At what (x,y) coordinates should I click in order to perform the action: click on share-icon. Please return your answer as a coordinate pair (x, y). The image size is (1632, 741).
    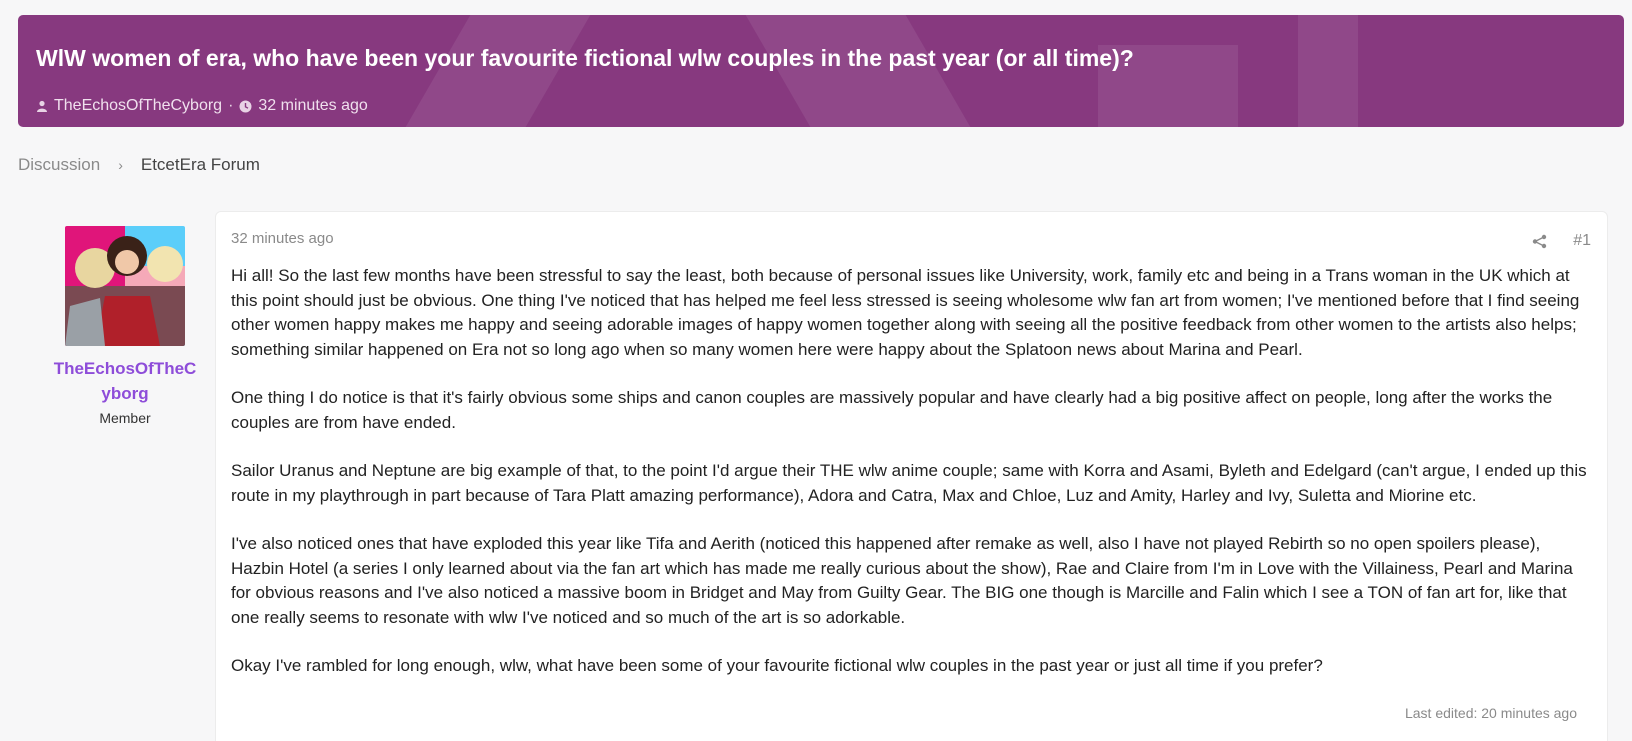
    Looking at the image, I should click on (1539, 241).